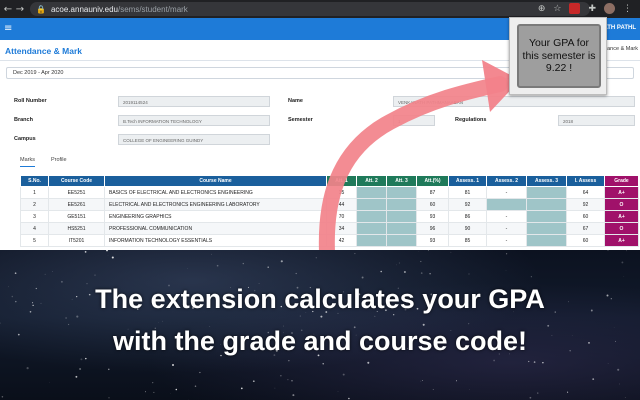  I want to click on table-cell-code: IT5201, so click(76, 240).